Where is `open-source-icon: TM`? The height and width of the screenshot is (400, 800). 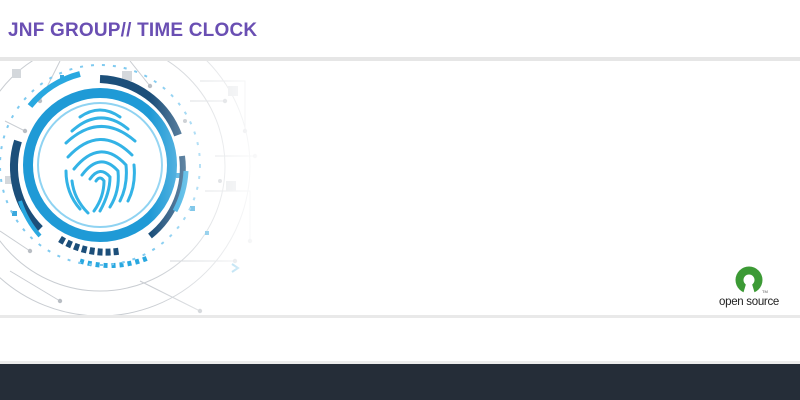
open-source-icon: TM is located at coordinates (751, 280).